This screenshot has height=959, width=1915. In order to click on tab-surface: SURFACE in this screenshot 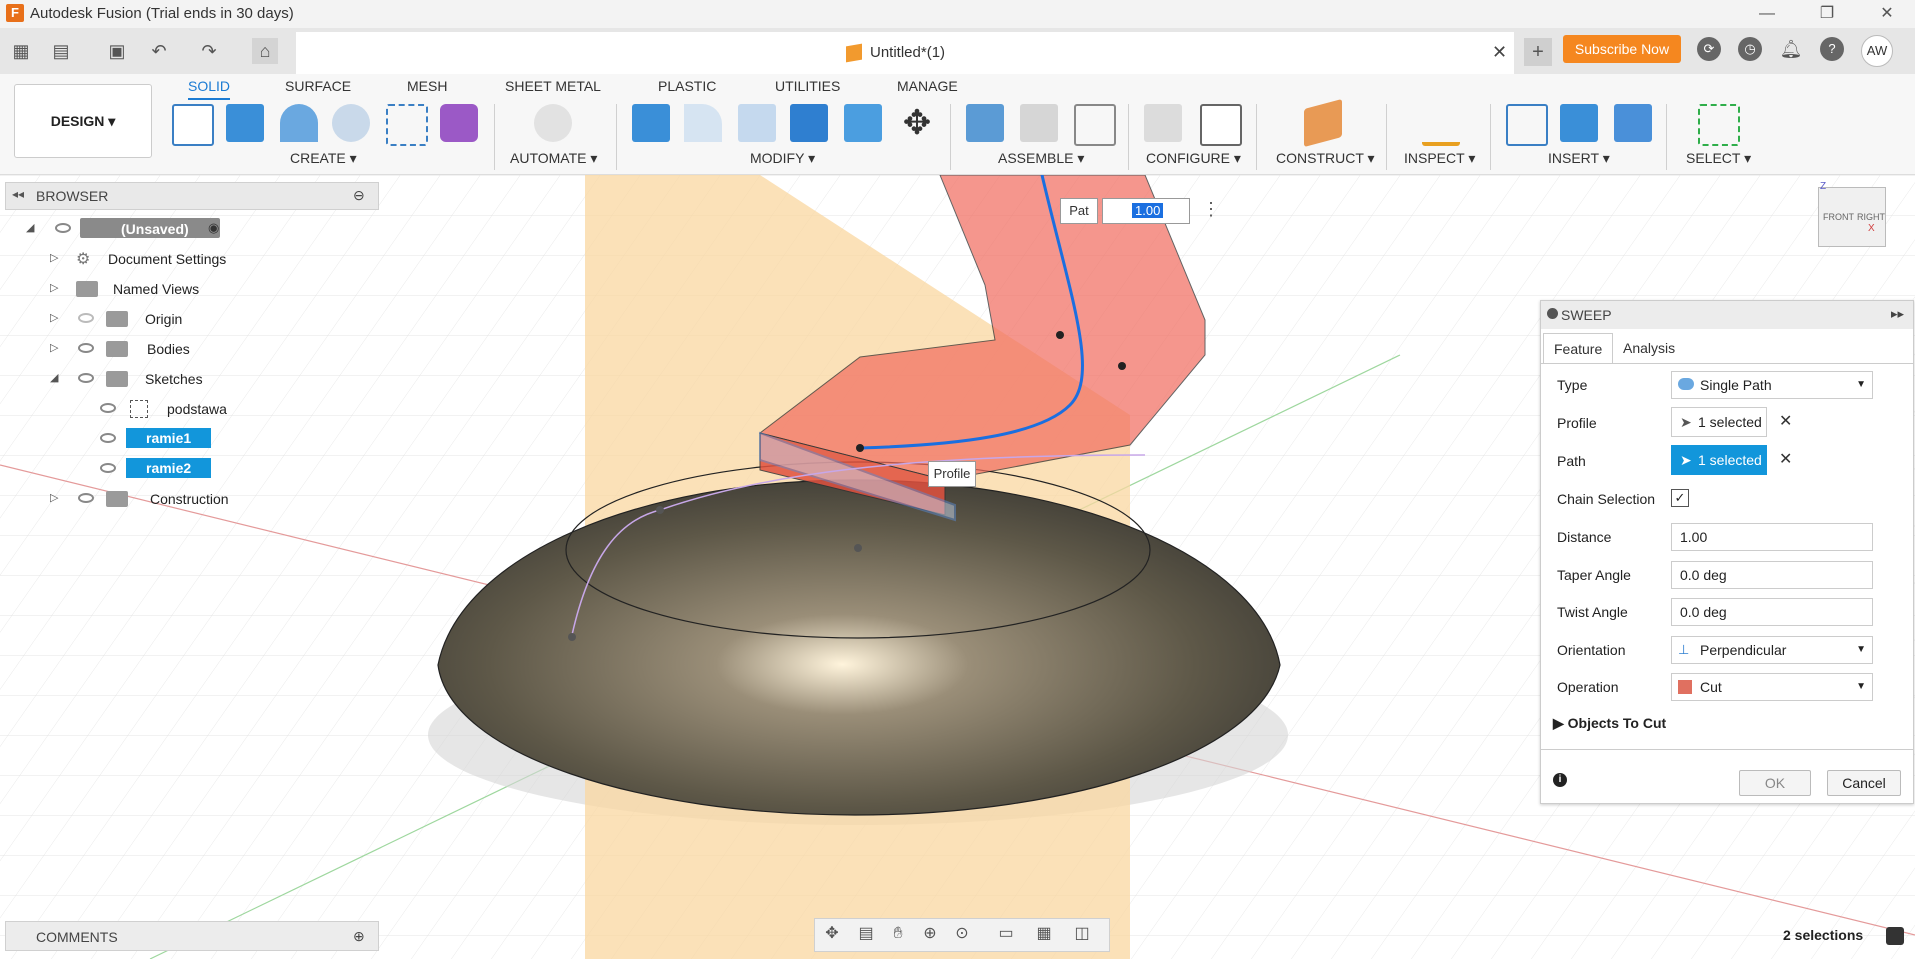, I will do `click(318, 86)`.